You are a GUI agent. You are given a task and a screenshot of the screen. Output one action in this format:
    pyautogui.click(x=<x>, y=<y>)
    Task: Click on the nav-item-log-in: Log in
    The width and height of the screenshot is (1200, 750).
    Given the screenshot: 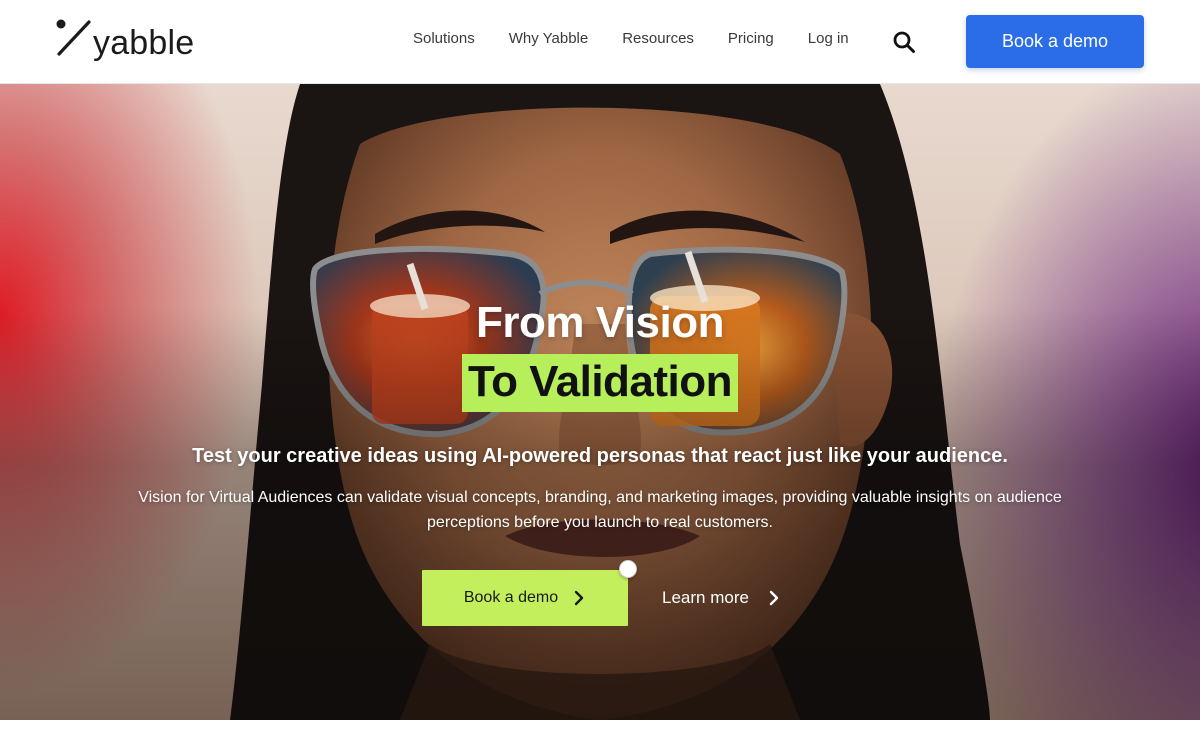 What is the action you would take?
    pyautogui.click(x=828, y=38)
    